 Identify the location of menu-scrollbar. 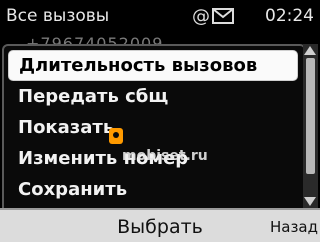
(310, 126).